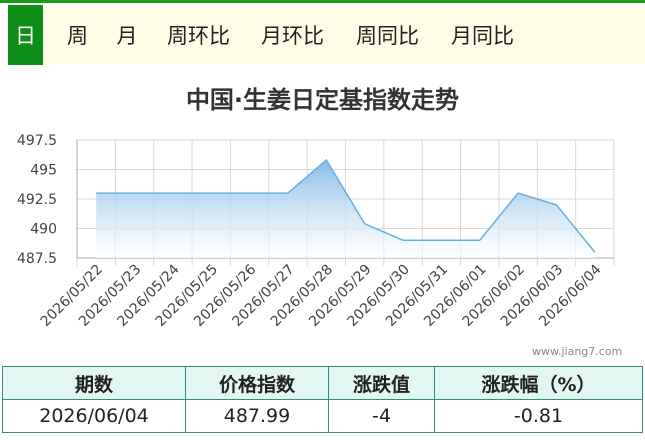 The image size is (645, 440). What do you see at coordinates (556, 205) in the screenshot?
I see `data-point: 2026/06/03: 492` at bounding box center [556, 205].